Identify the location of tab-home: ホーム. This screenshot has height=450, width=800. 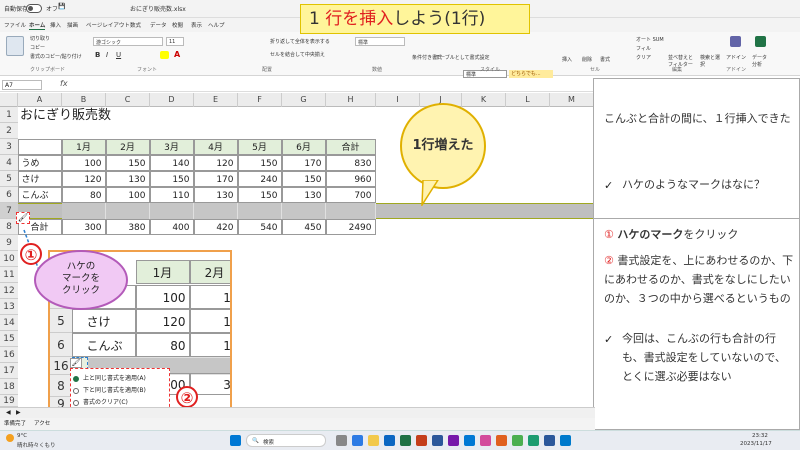
(37, 25).